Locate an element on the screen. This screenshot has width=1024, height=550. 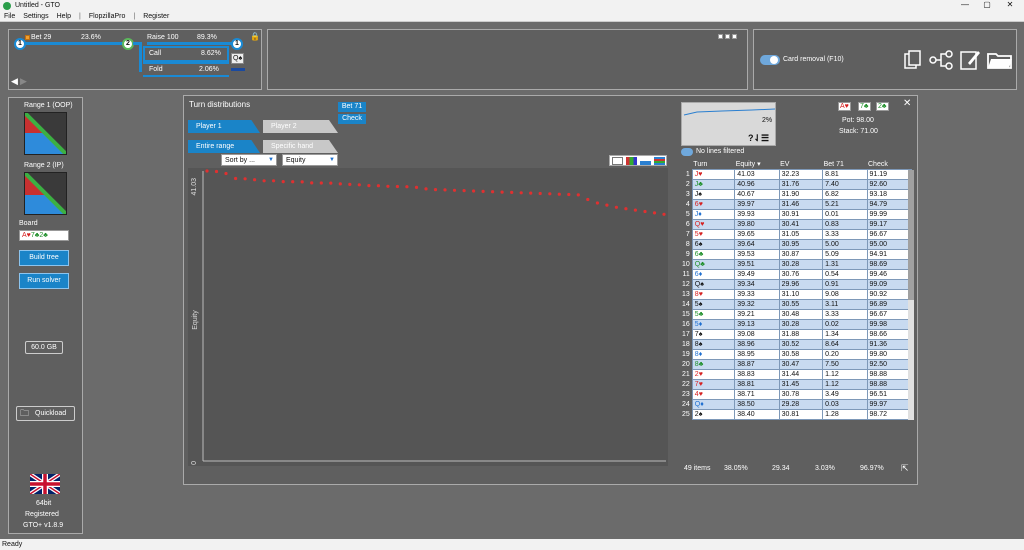
menu-settings: Settings is located at coordinates (35, 16).